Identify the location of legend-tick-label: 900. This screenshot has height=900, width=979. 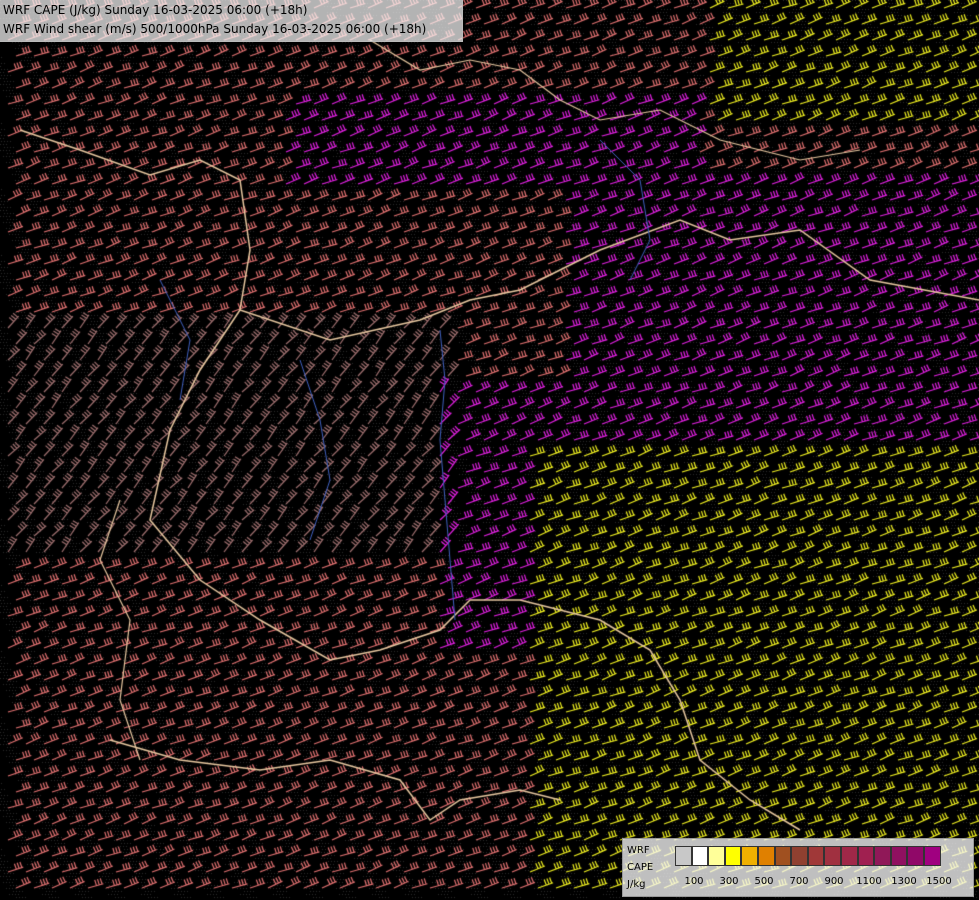
(834, 881).